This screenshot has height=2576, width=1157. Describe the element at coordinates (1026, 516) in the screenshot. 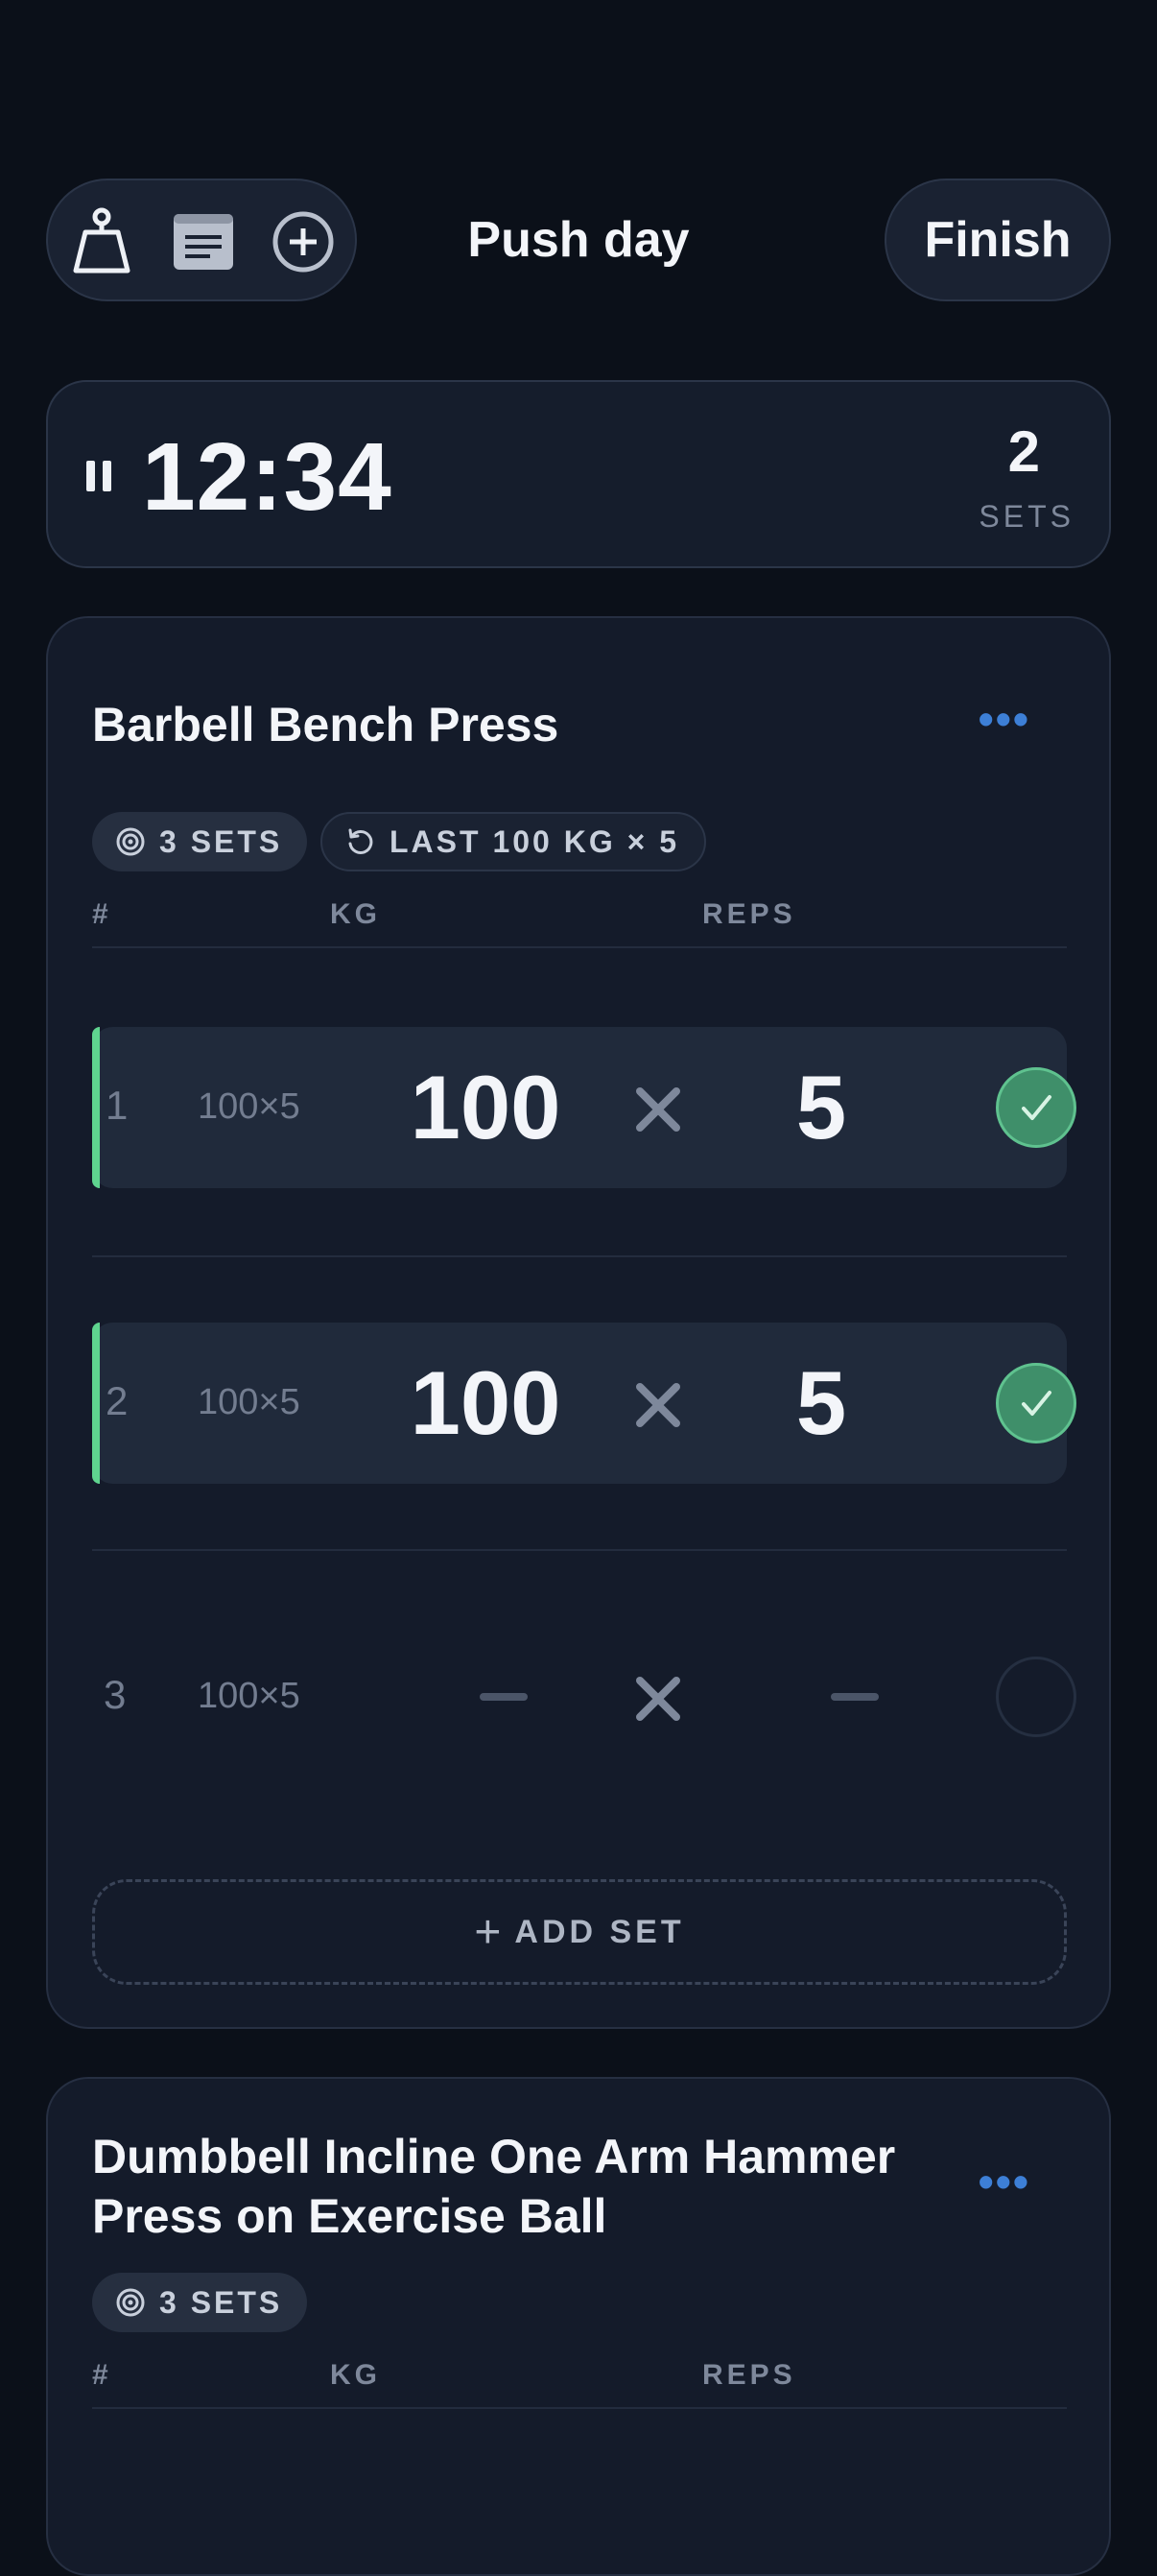

I see `sets-label: SETS` at that location.